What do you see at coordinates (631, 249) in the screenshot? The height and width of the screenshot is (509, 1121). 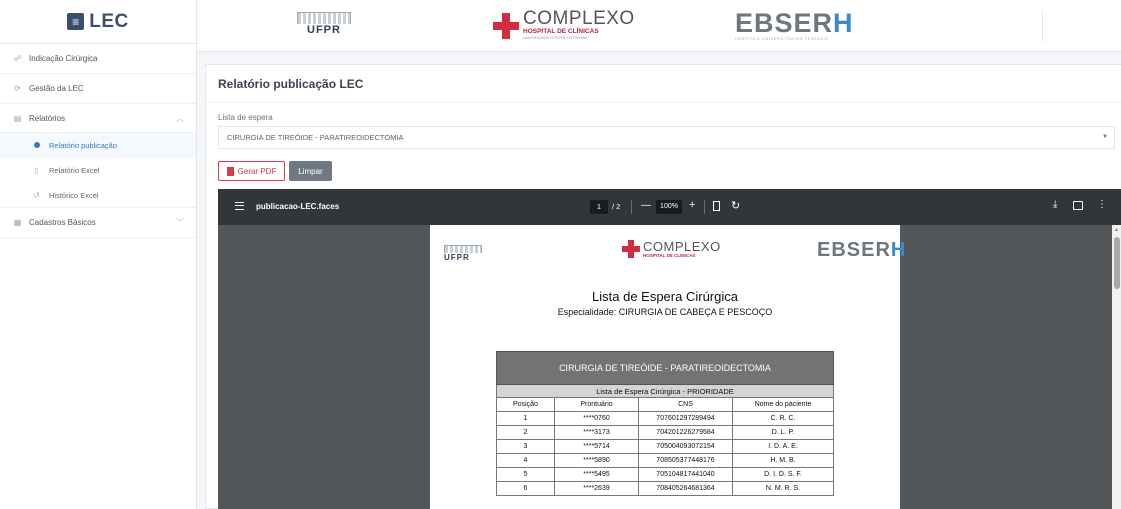 I see `red-cross-icon` at bounding box center [631, 249].